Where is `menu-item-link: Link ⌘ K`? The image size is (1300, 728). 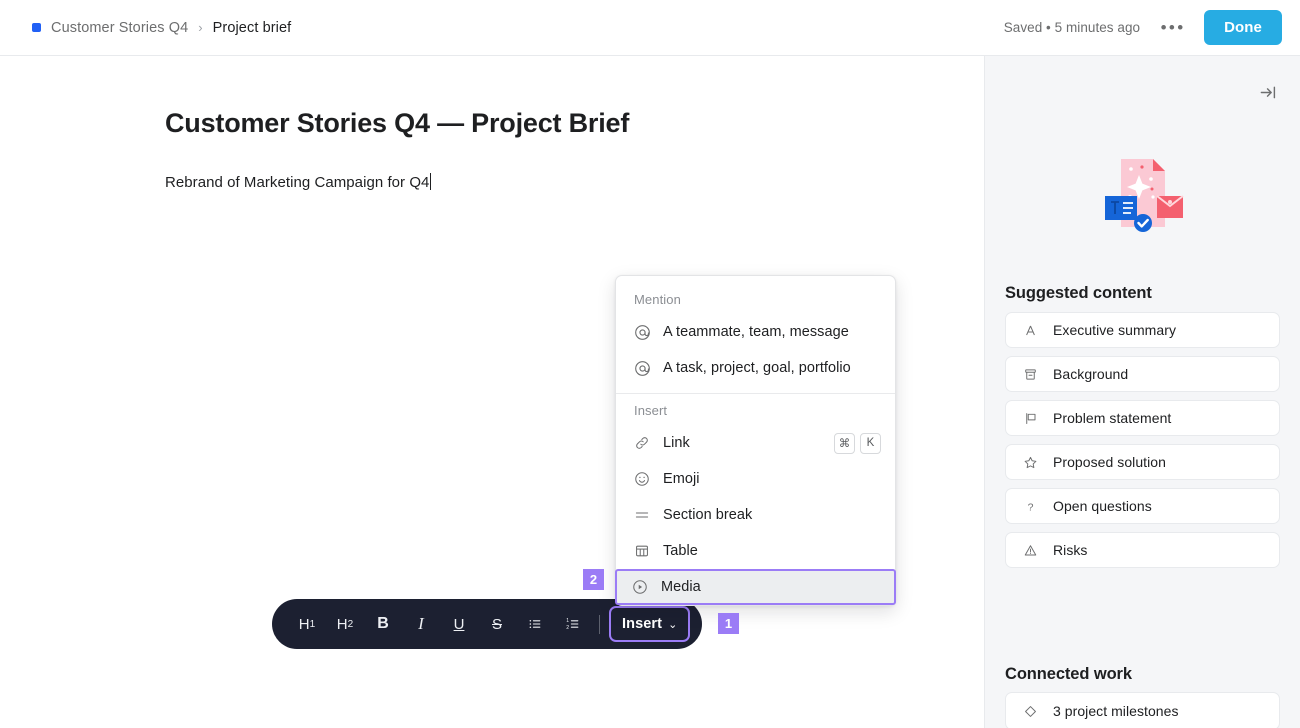 menu-item-link: Link ⌘ K is located at coordinates (755, 443).